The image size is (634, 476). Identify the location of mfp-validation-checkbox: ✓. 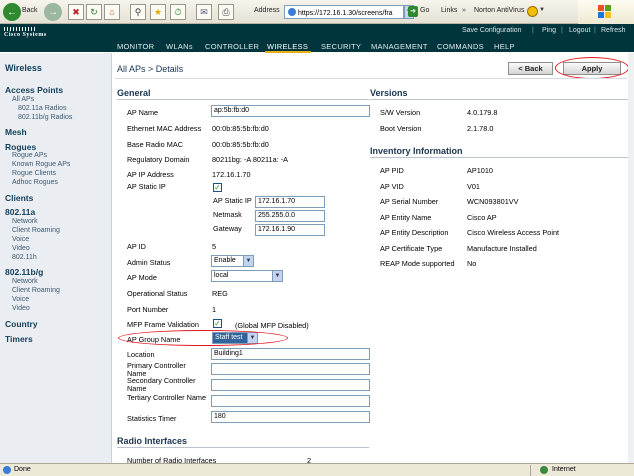
(217, 323).